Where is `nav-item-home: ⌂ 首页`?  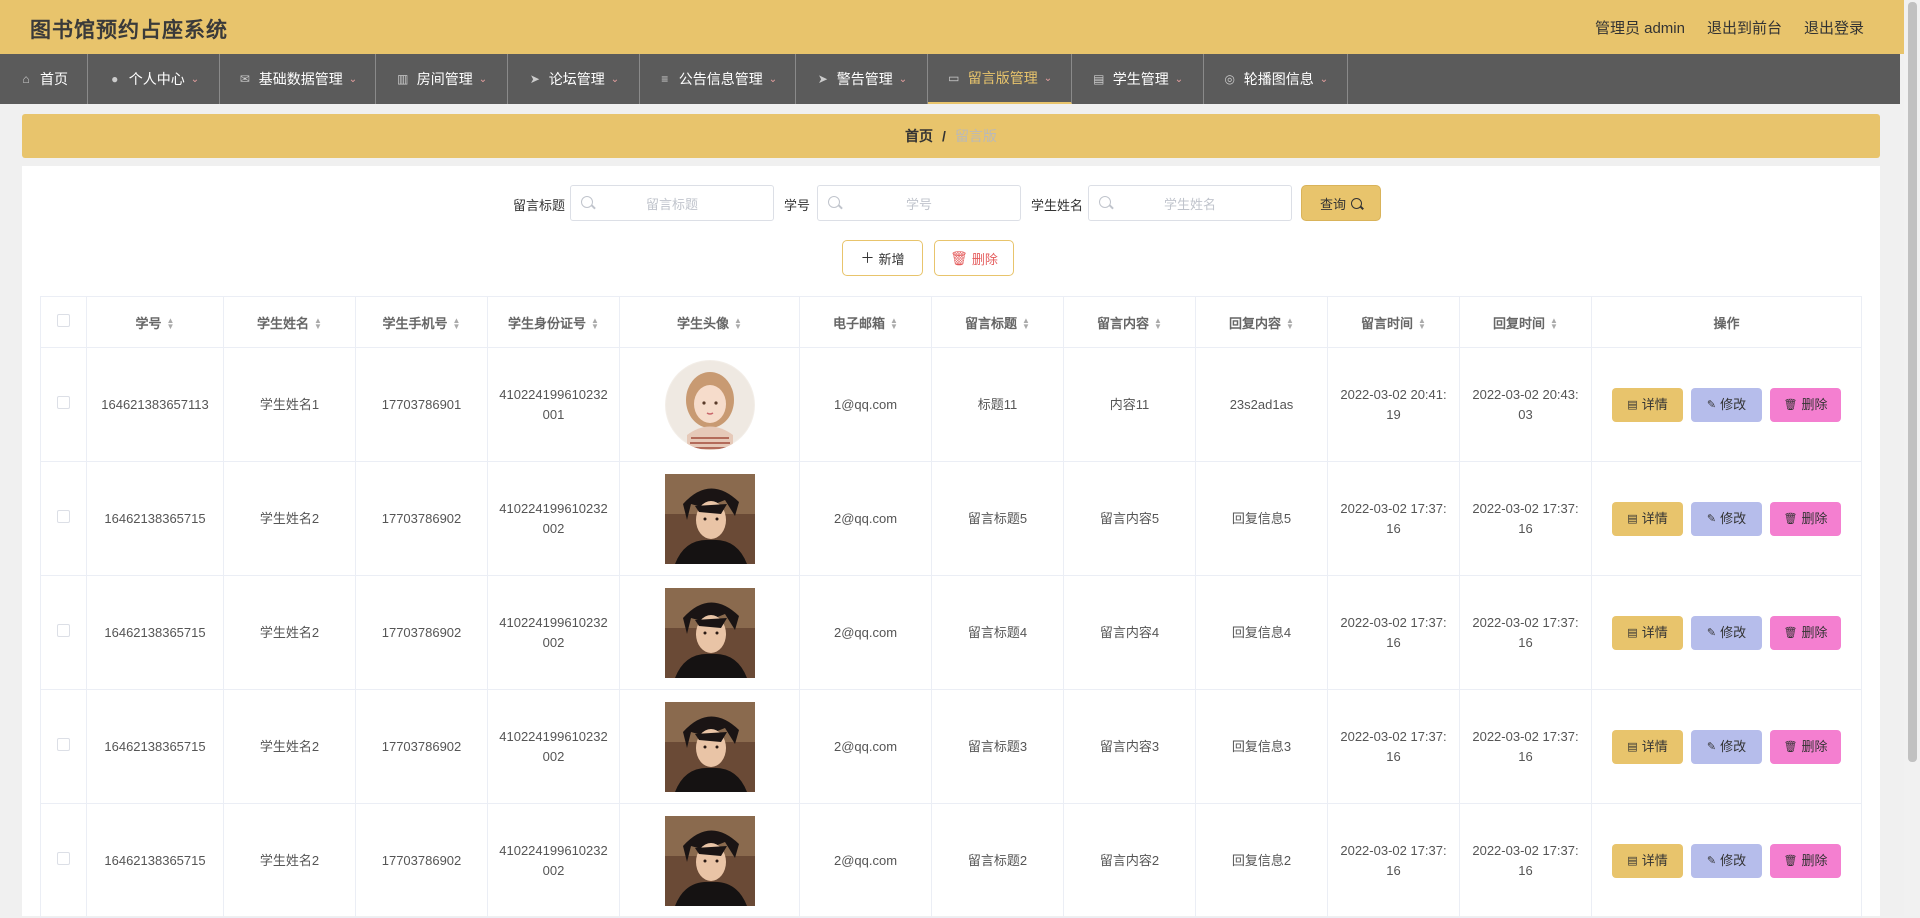
nav-item-home: ⌂ 首页 is located at coordinates (44, 79).